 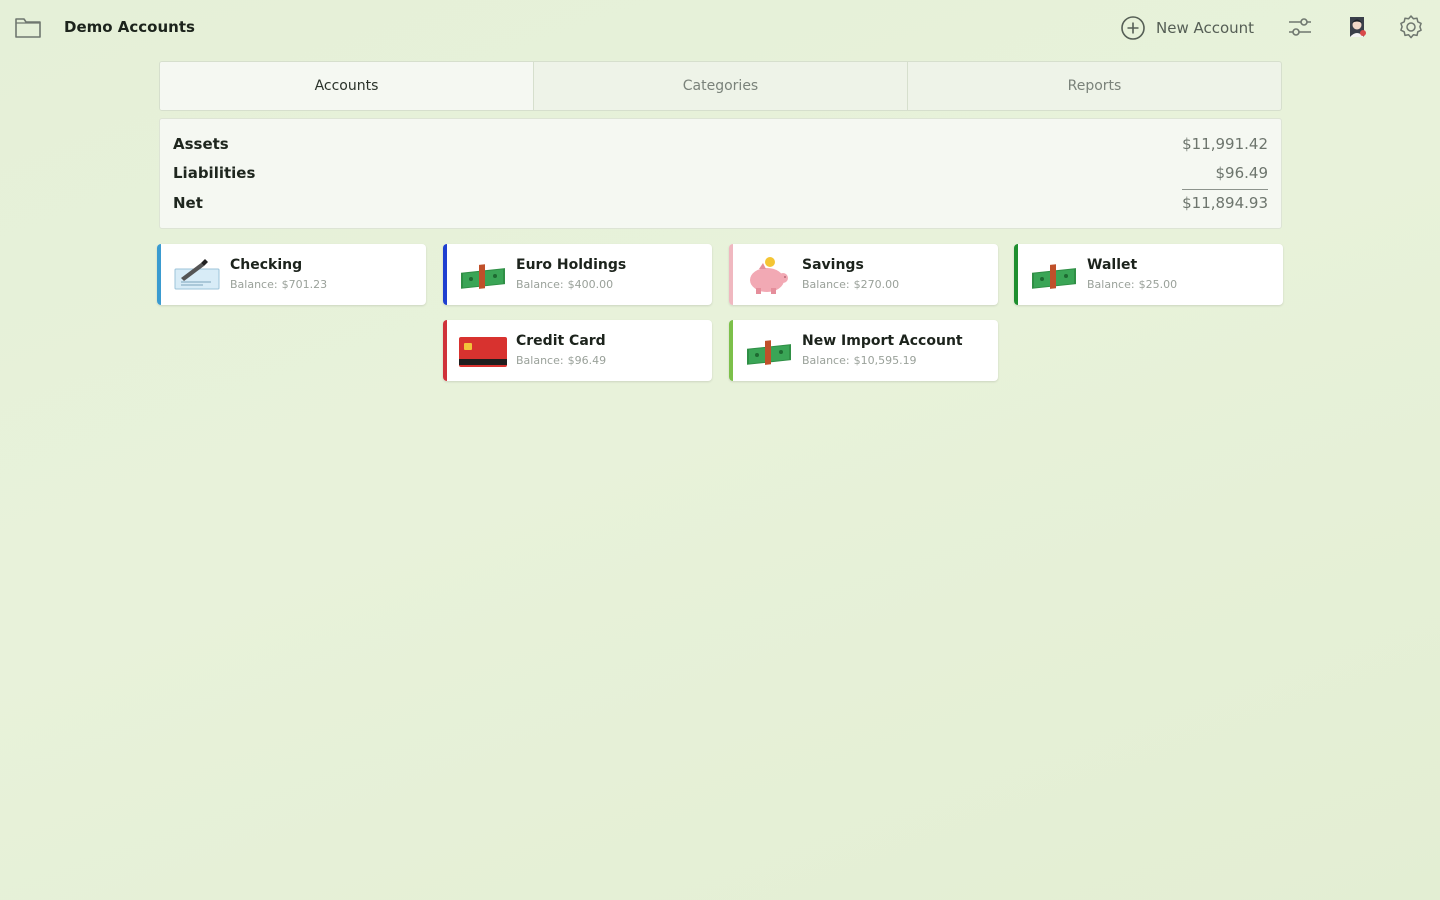 What do you see at coordinates (720, 205) in the screenshot?
I see `net-row: Net $11,894.93` at bounding box center [720, 205].